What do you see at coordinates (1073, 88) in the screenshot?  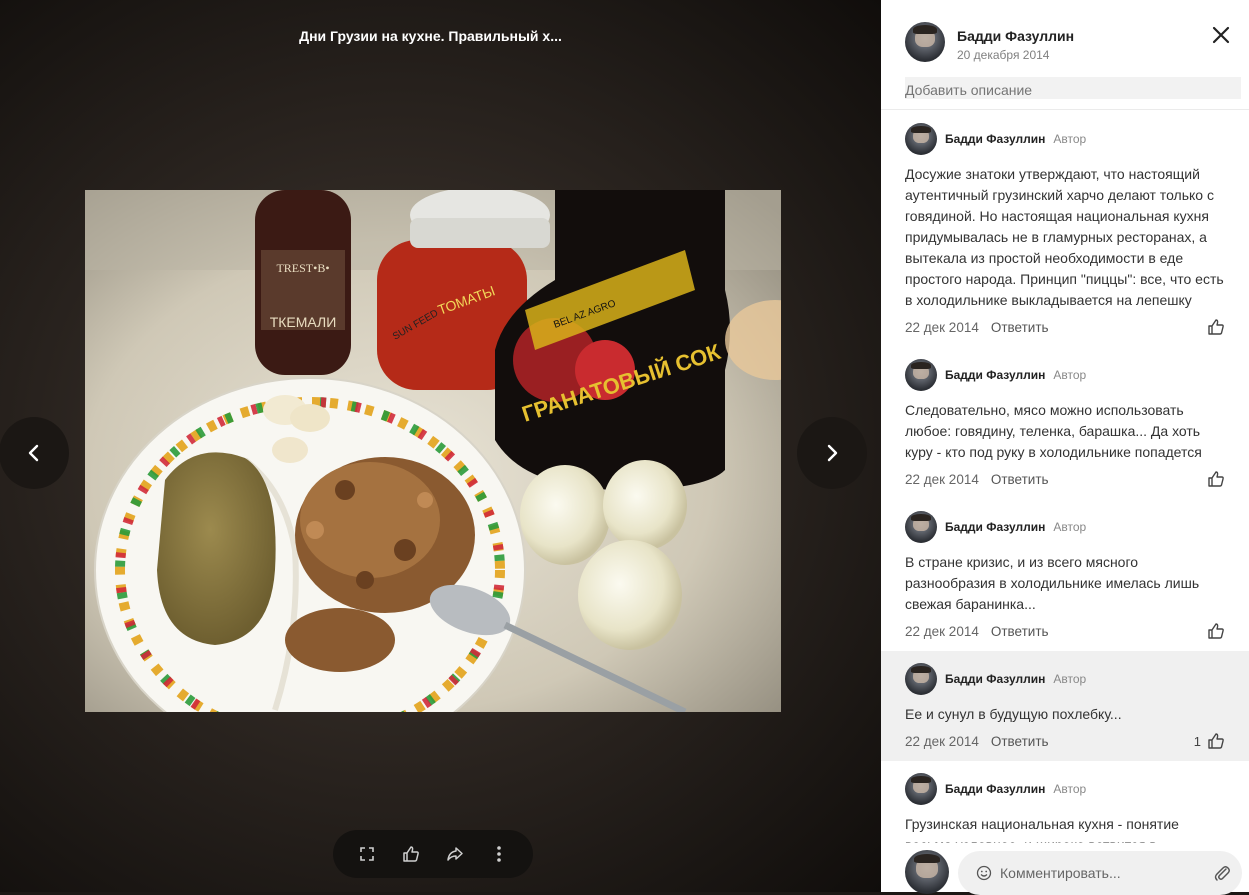 I see `description-field` at bounding box center [1073, 88].